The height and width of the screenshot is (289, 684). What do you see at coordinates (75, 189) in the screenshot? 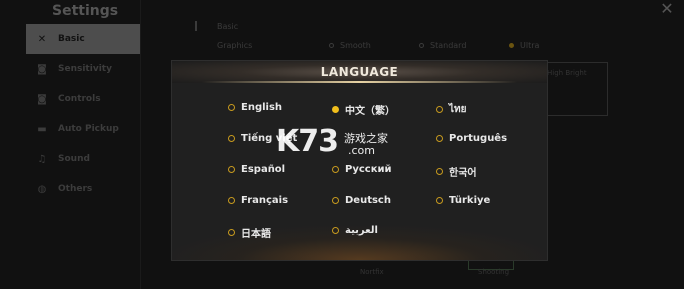
I see `sidebar-item-label: Others` at bounding box center [75, 189].